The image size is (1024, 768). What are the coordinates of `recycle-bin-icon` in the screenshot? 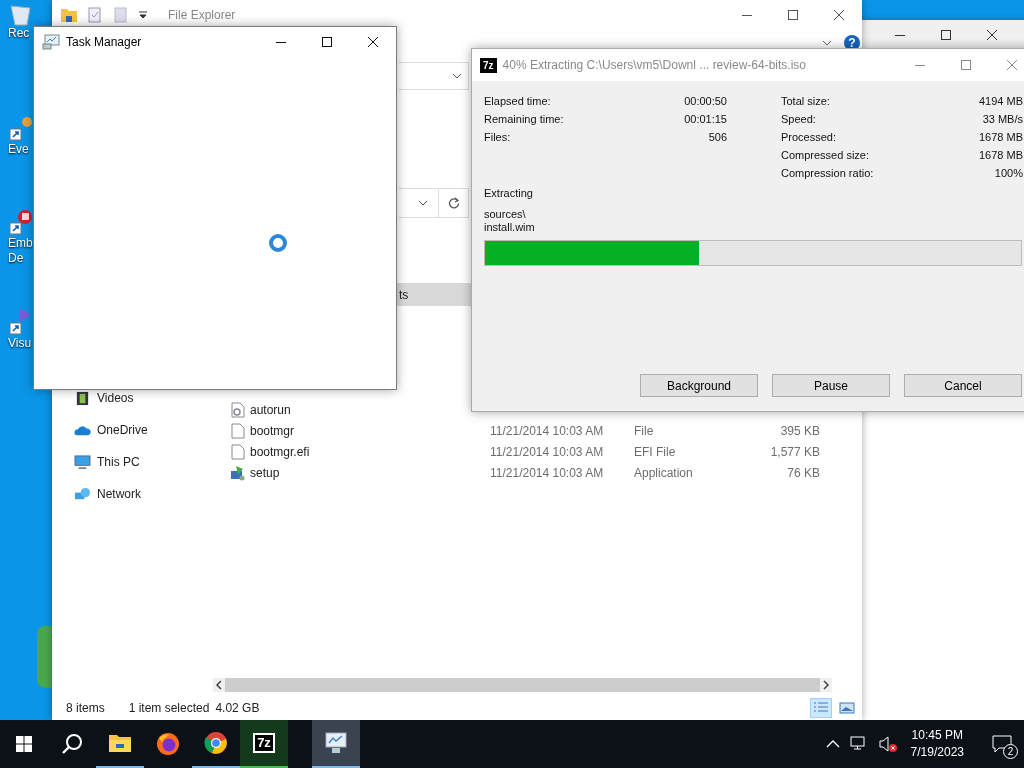 It's located at (20, 15).